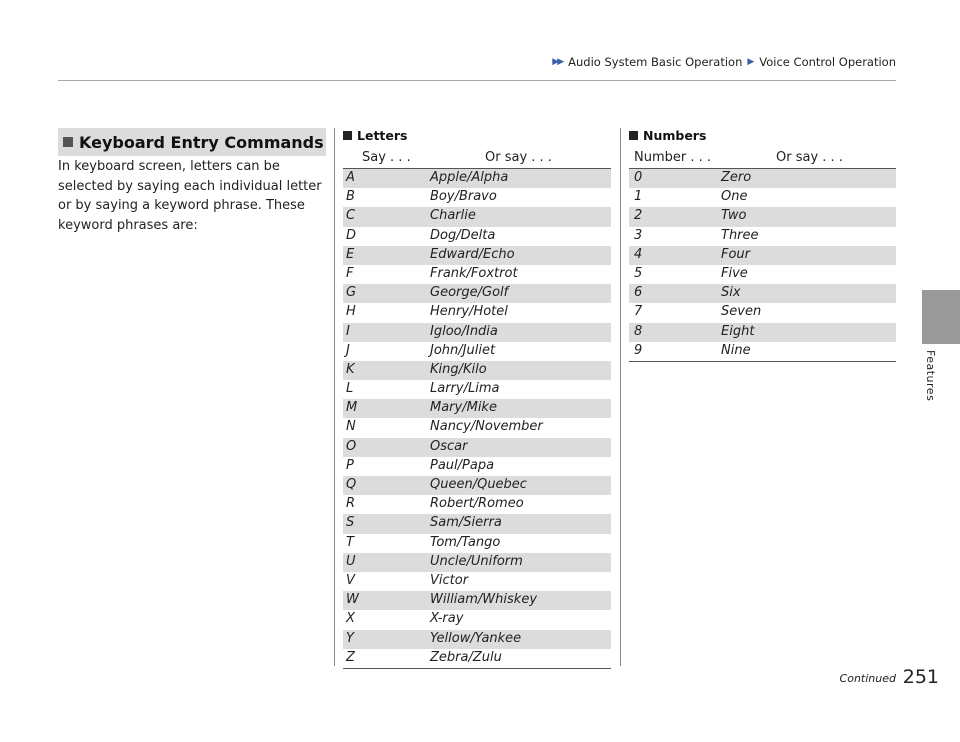 The width and height of the screenshot is (960, 742). Describe the element at coordinates (477, 80) in the screenshot. I see `header-rule` at that location.